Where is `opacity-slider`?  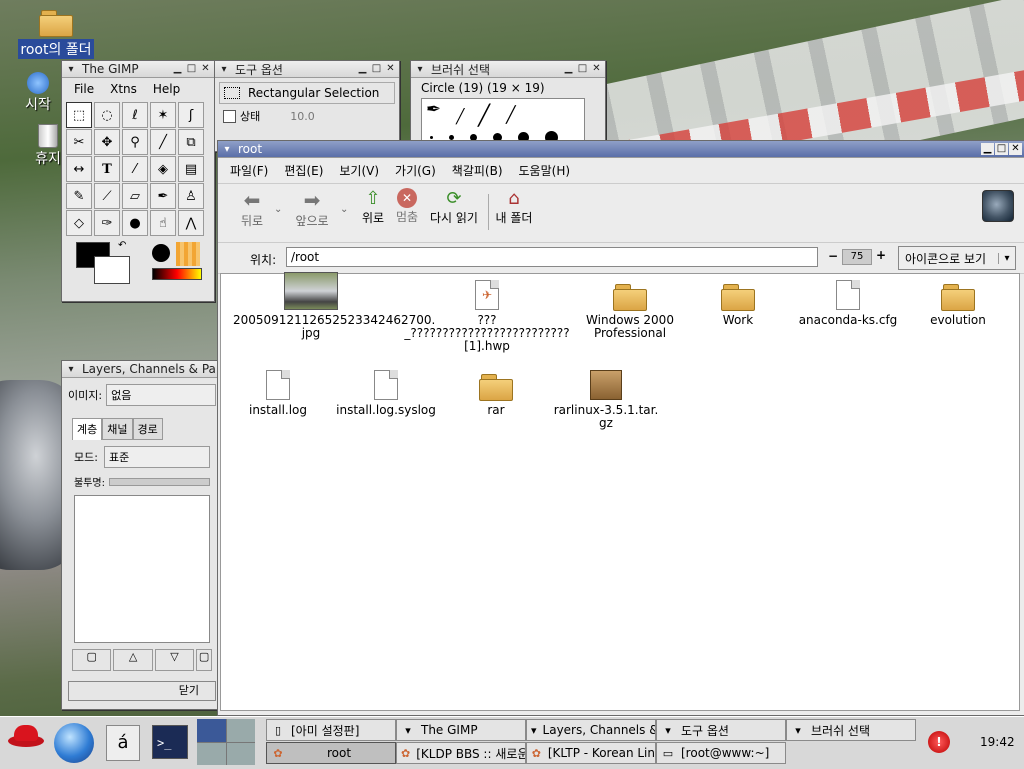 opacity-slider is located at coordinates (159, 481).